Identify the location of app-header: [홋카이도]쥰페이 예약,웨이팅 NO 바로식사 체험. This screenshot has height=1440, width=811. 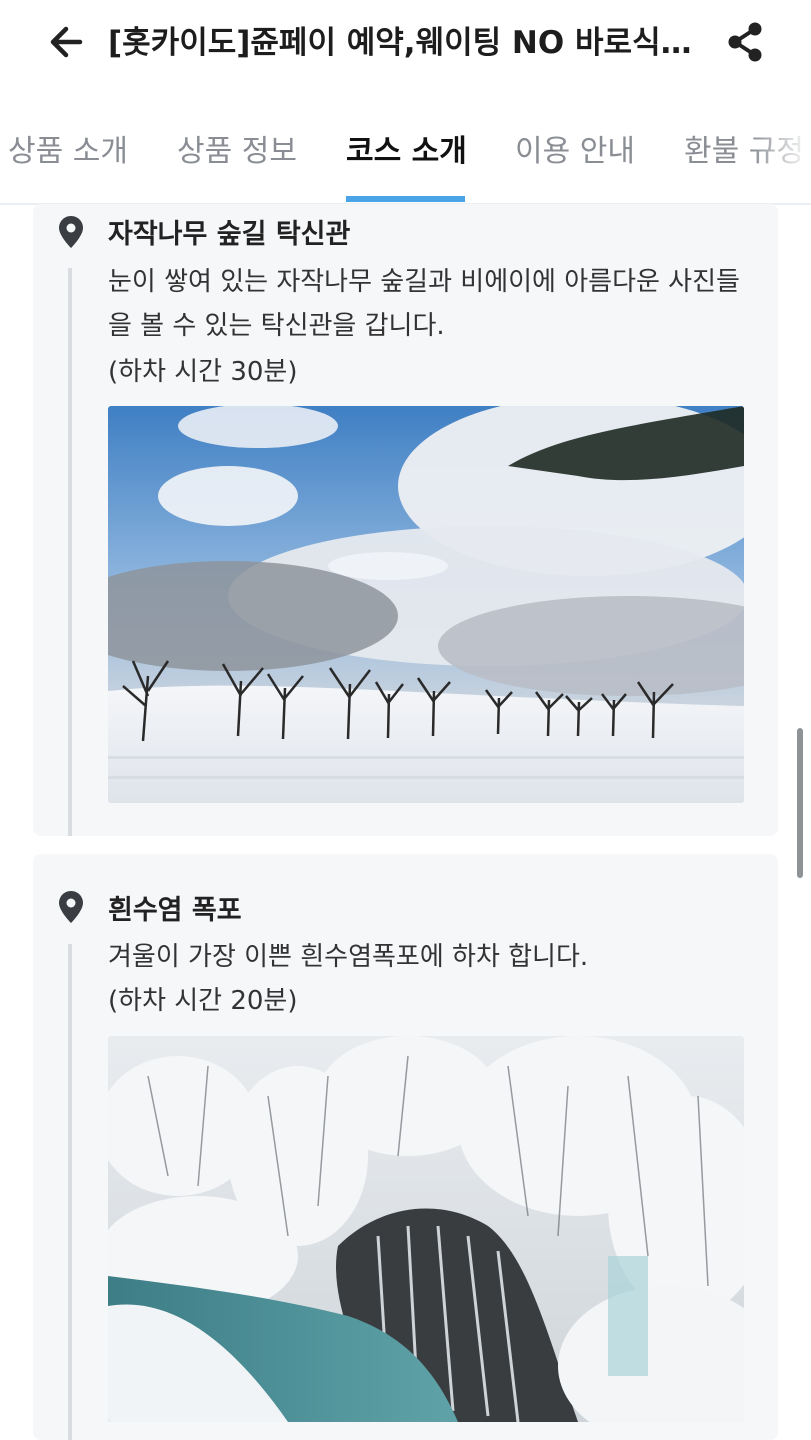
(405, 45).